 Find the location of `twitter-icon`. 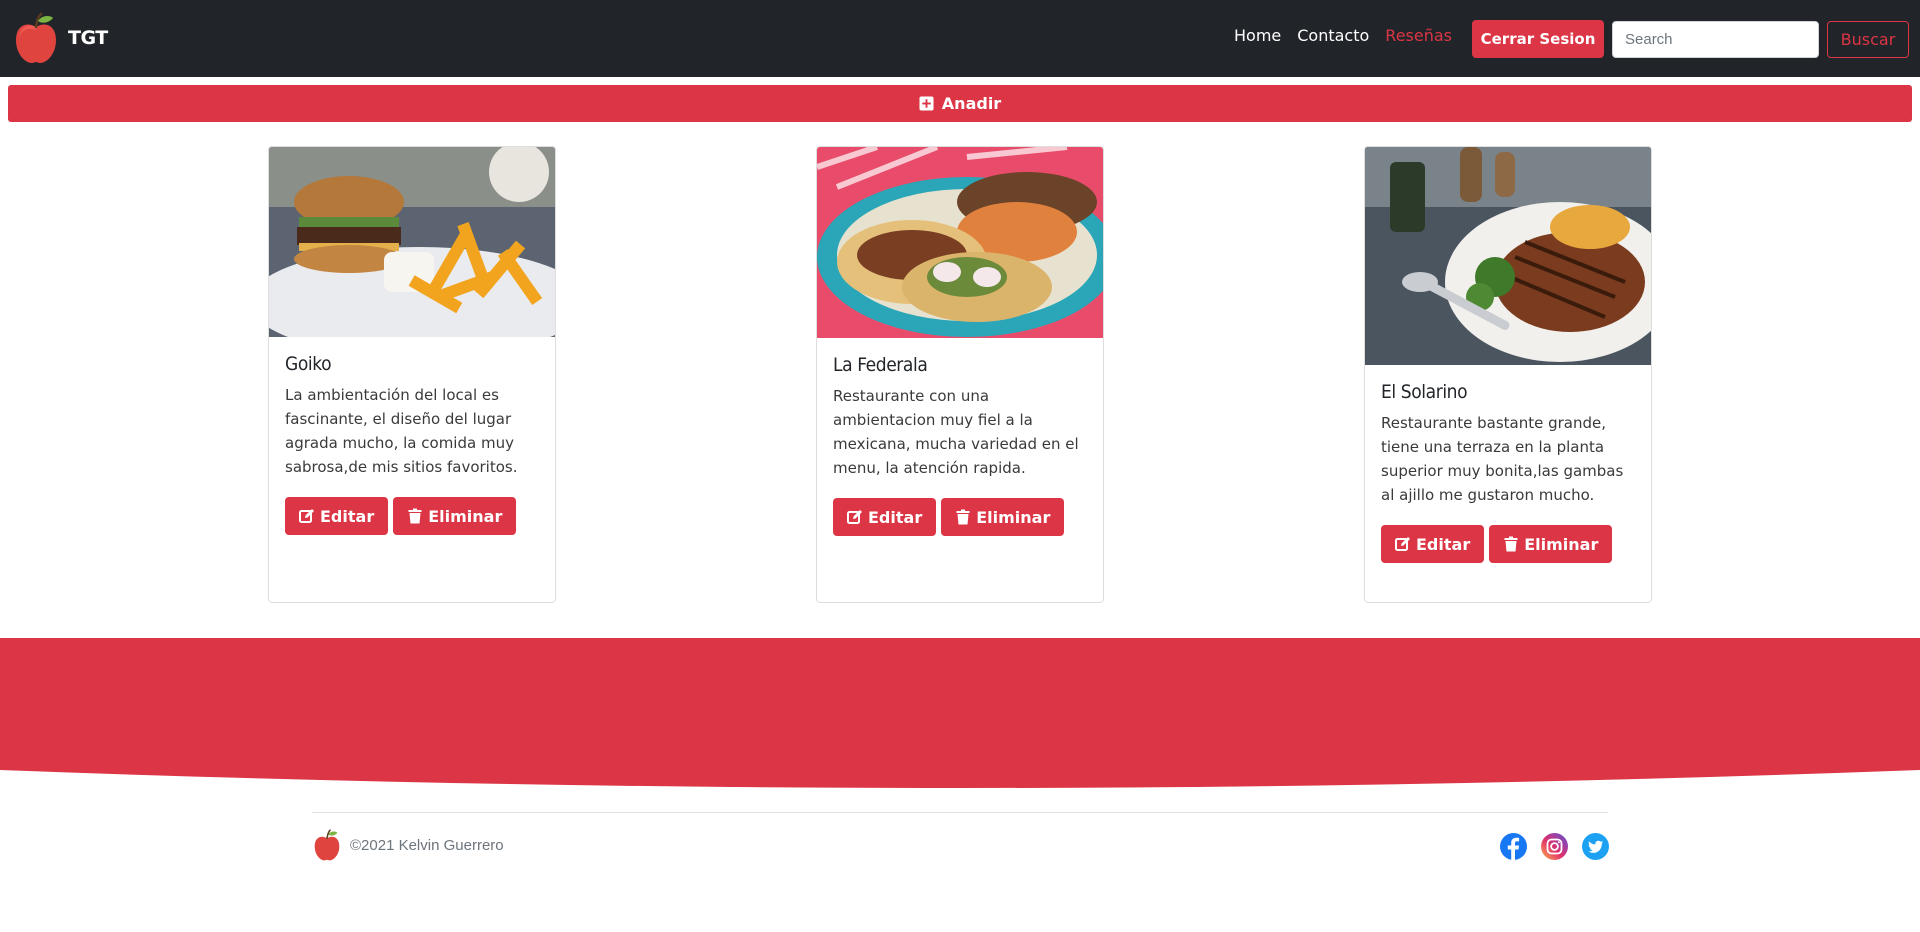

twitter-icon is located at coordinates (1595, 846).